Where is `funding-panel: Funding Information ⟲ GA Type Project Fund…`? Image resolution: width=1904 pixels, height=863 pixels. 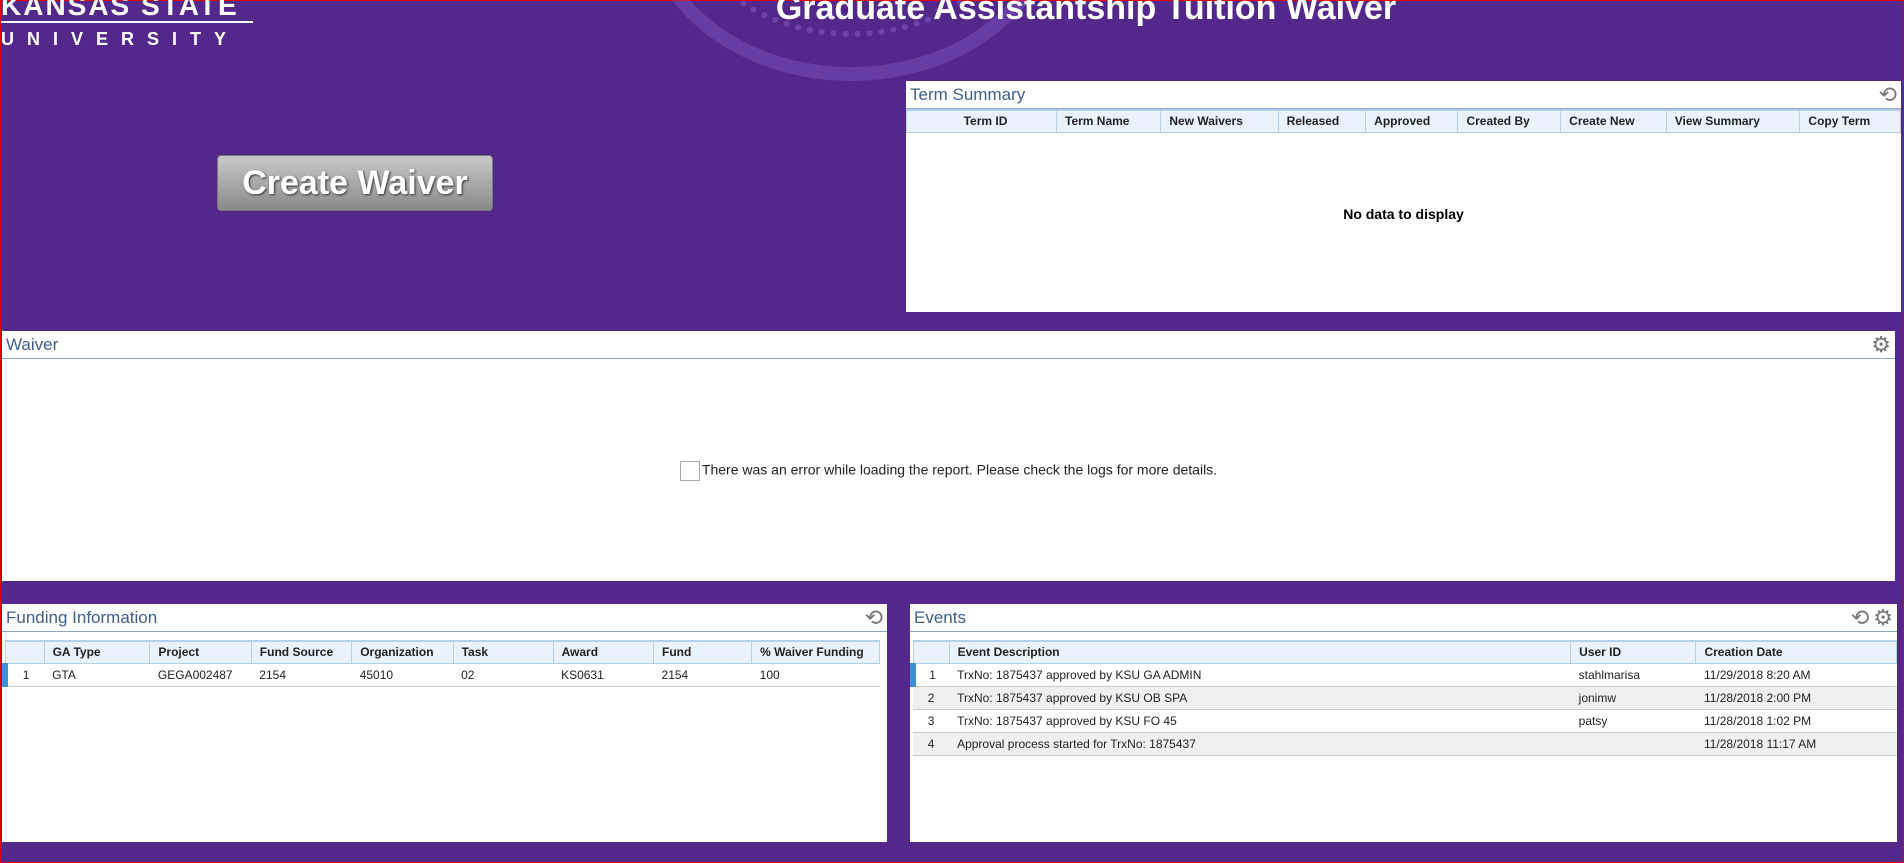
funding-panel: Funding Information ⟲ GA Type Project Fund… is located at coordinates (444, 723).